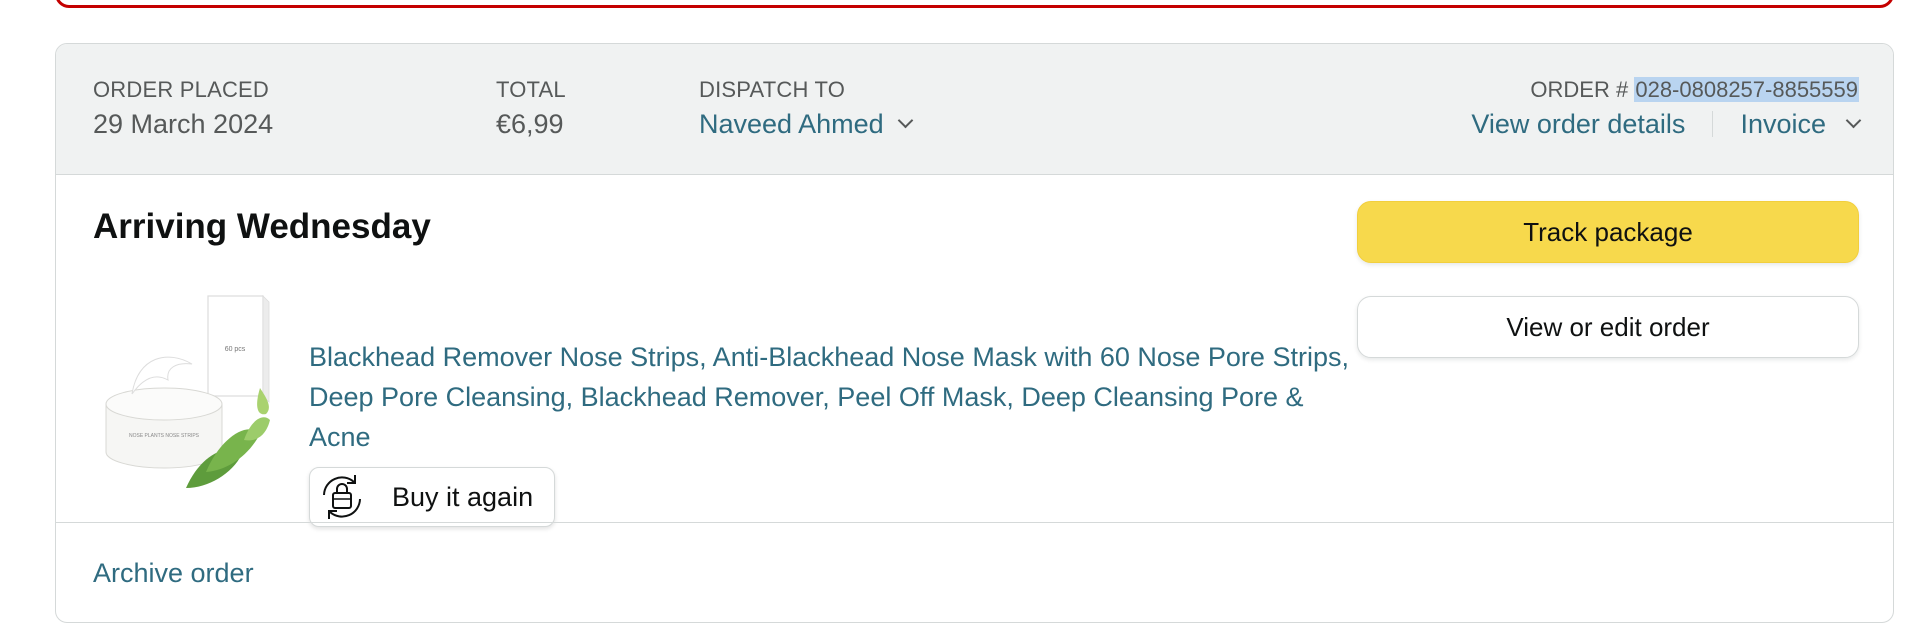 This screenshot has width=1920, height=640. Describe the element at coordinates (463, 496) in the screenshot. I see `buy-again-label: Buy it again` at that location.